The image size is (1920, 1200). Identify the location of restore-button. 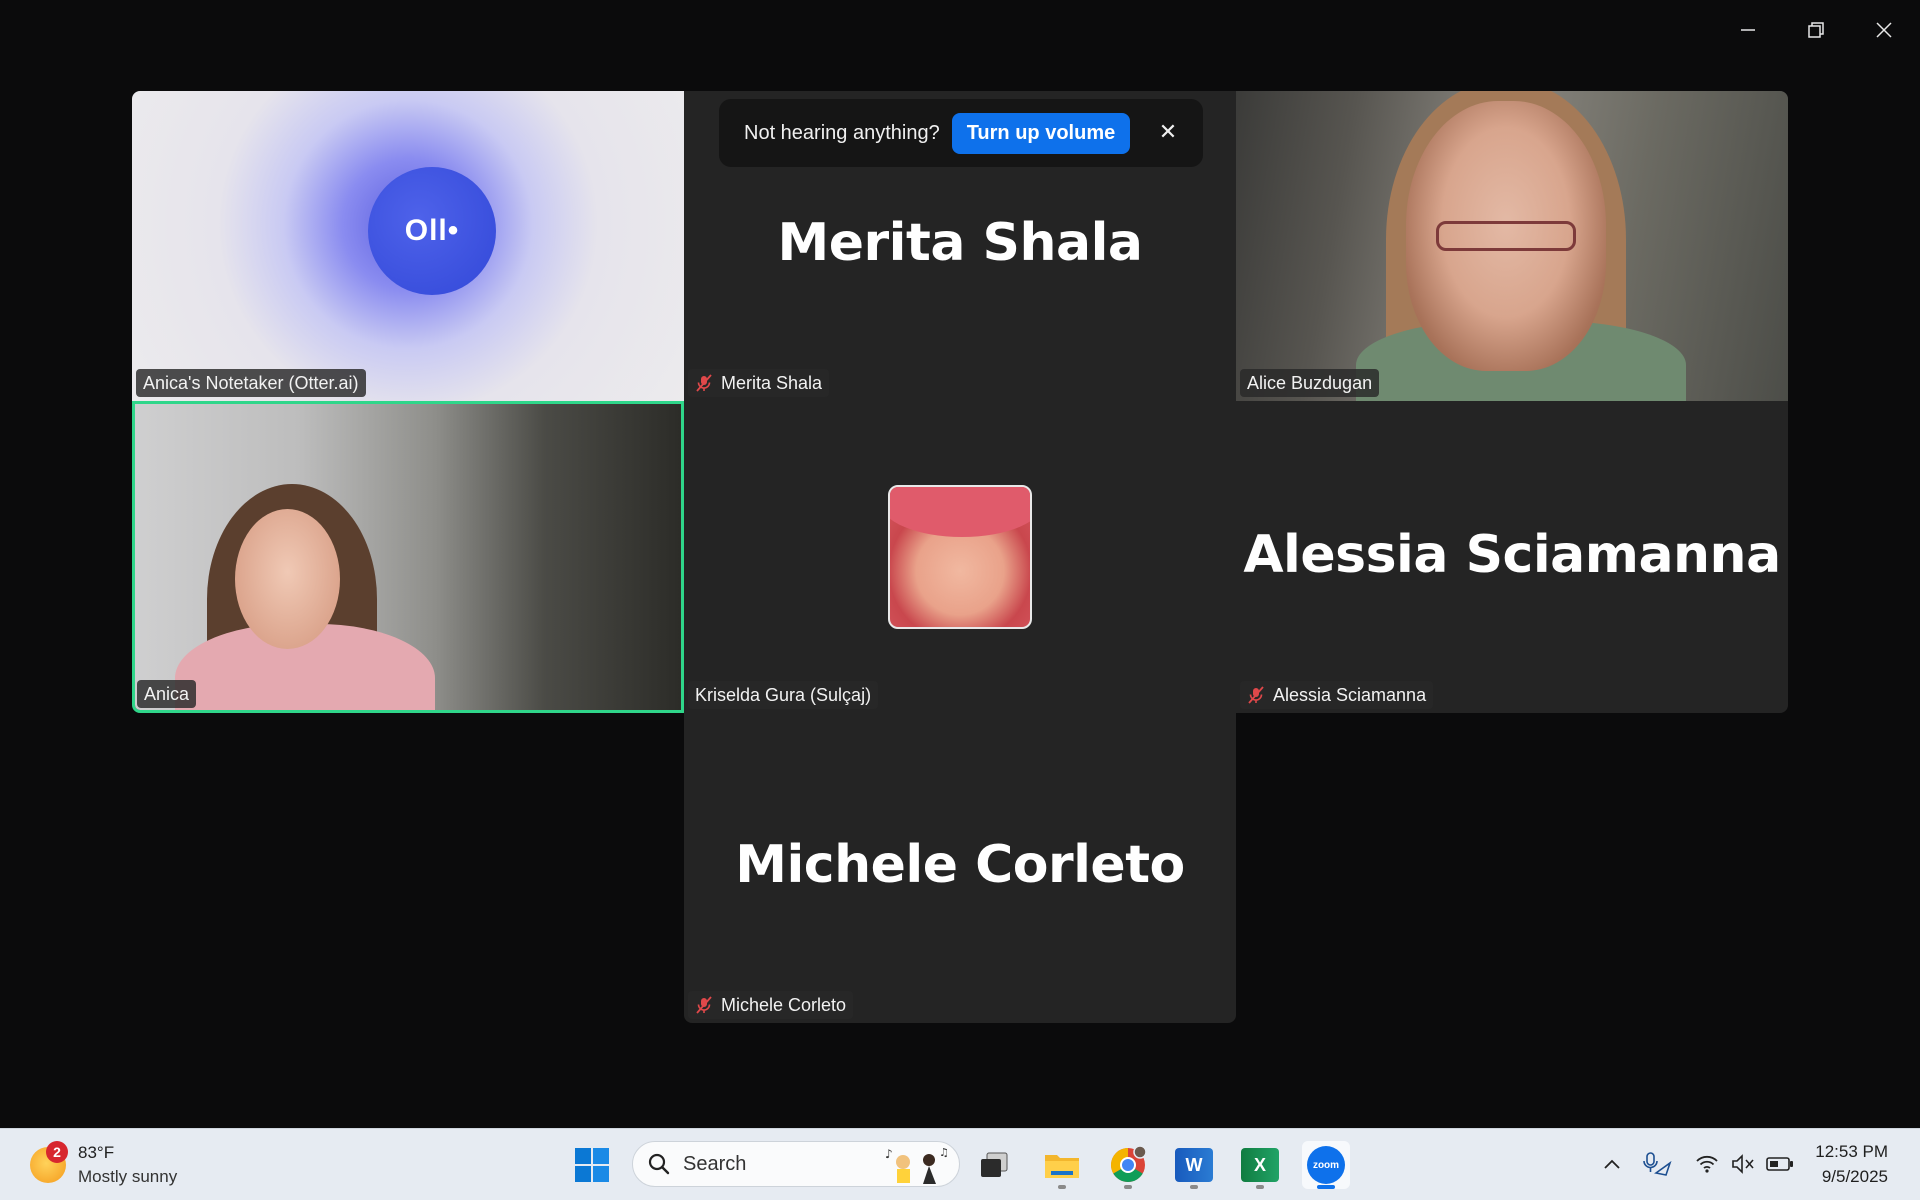
(1816, 30).